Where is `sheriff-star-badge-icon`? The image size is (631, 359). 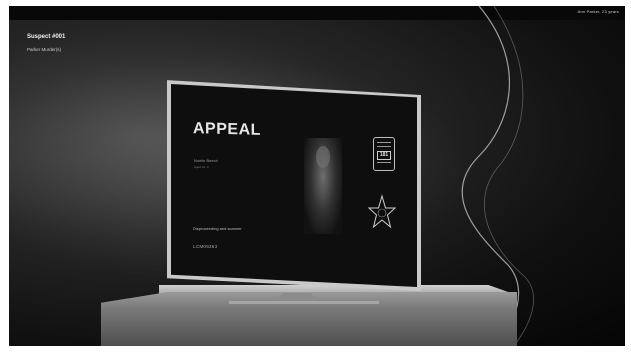 sheriff-star-badge-icon is located at coordinates (382, 211).